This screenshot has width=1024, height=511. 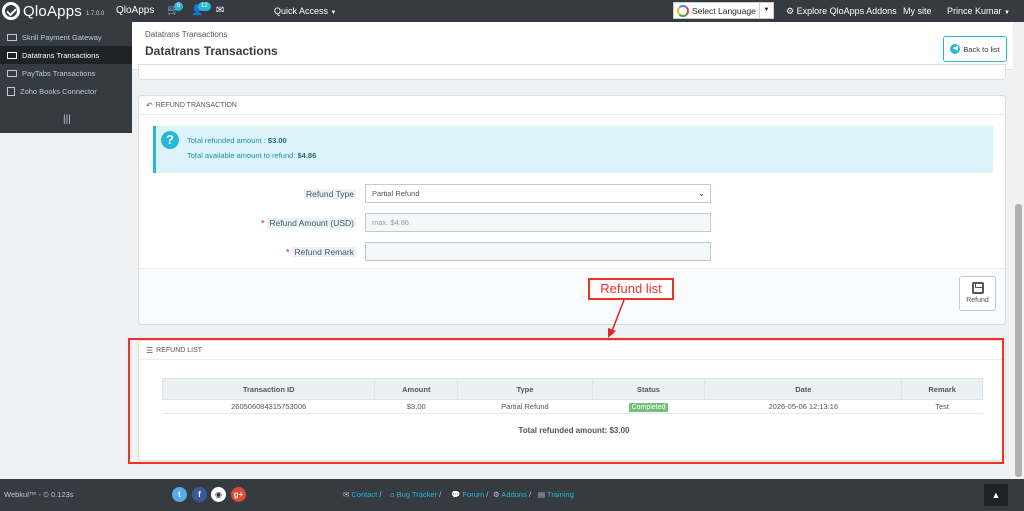 I want to click on my-site-link: My site, so click(x=917, y=11).